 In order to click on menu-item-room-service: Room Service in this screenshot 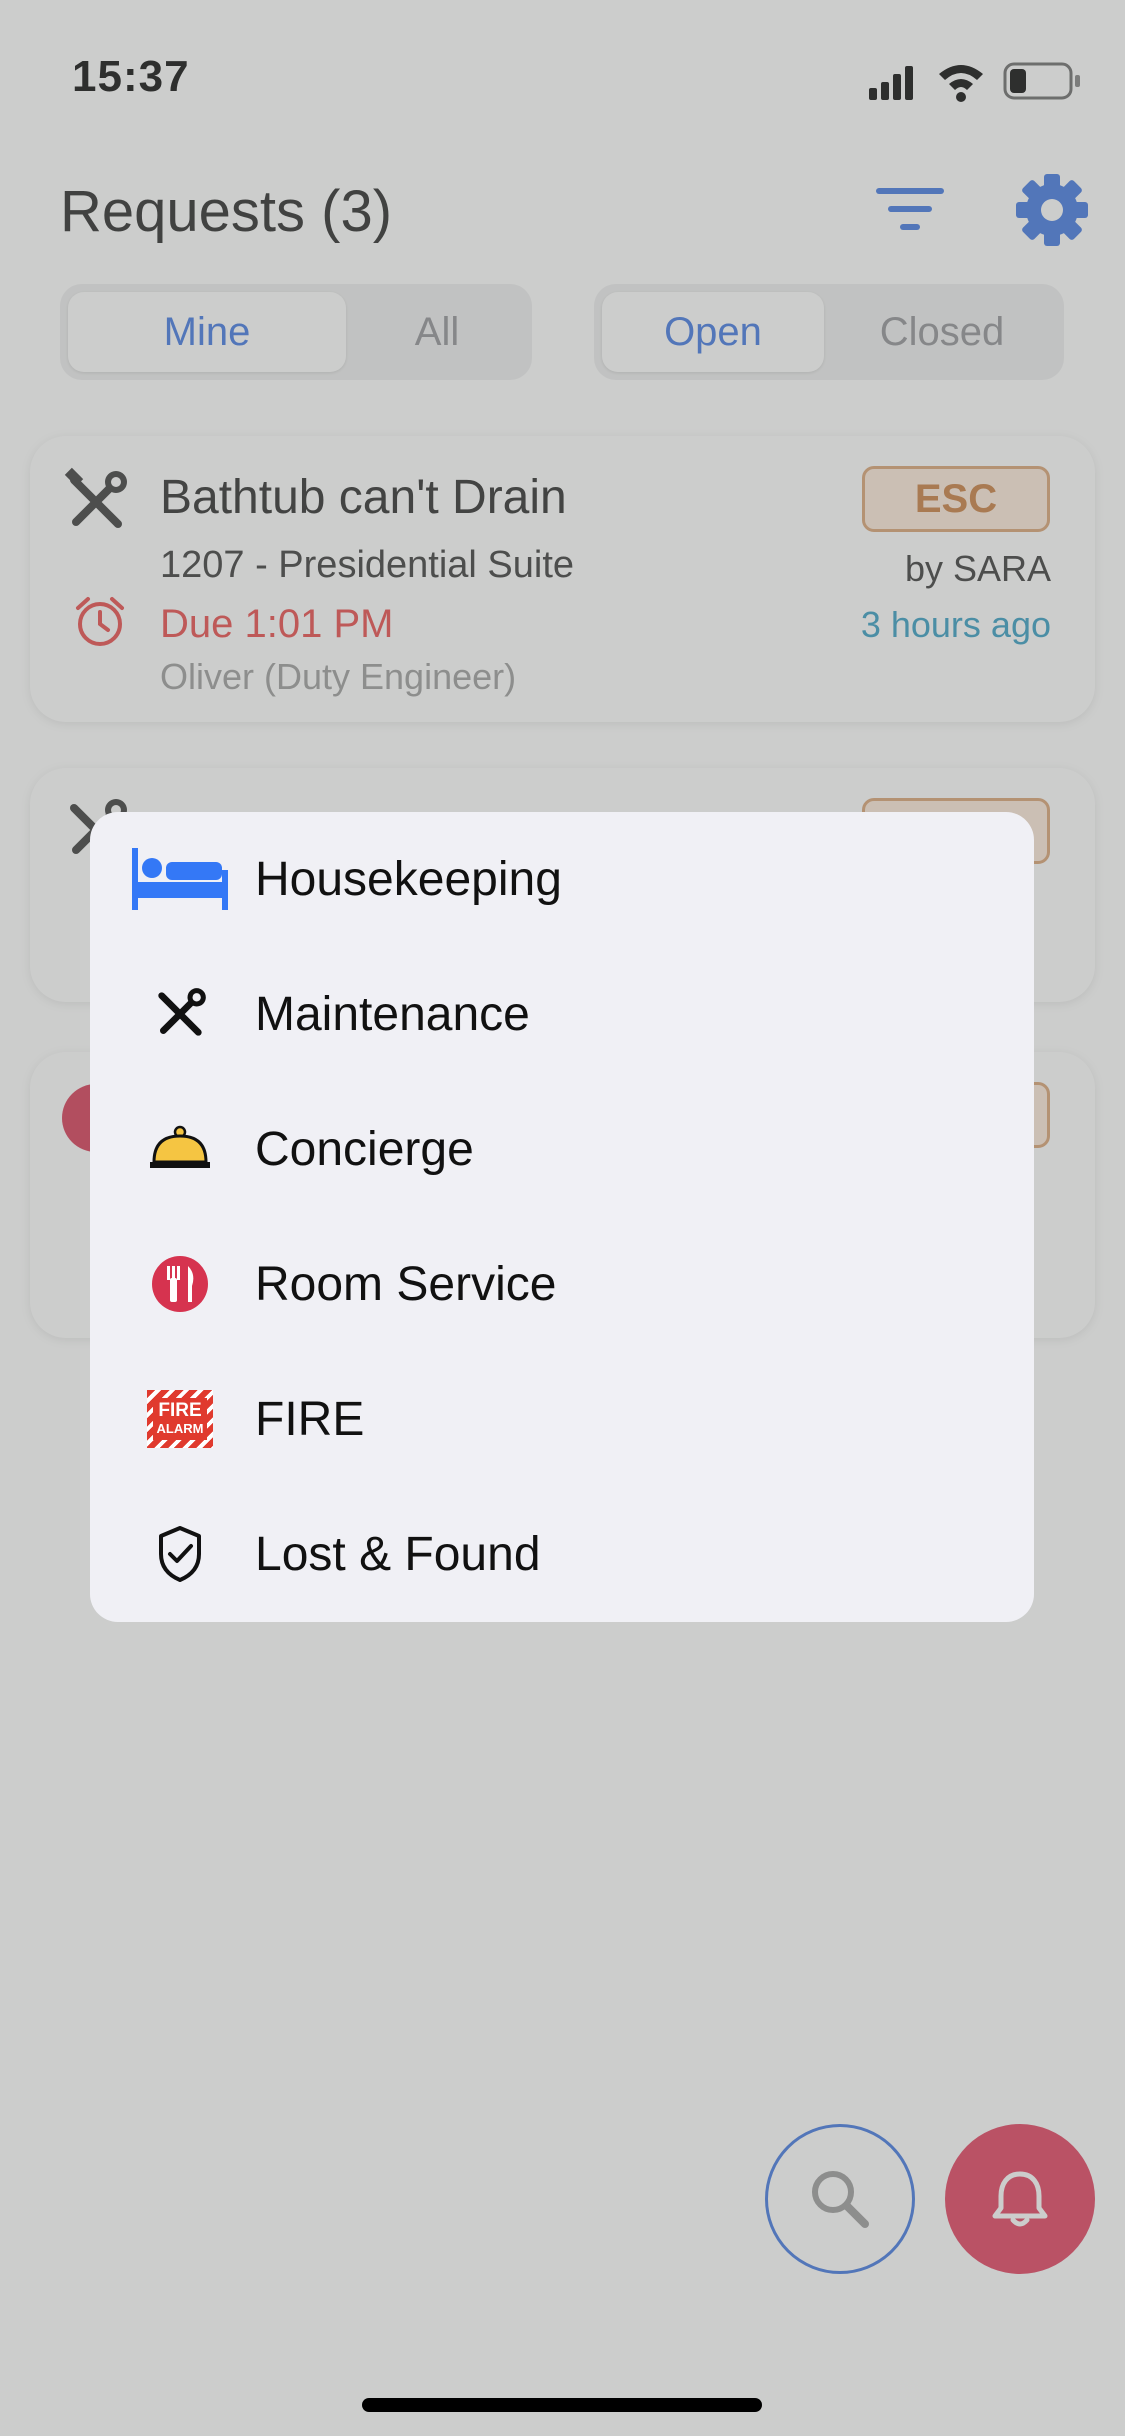, I will do `click(562, 1284)`.